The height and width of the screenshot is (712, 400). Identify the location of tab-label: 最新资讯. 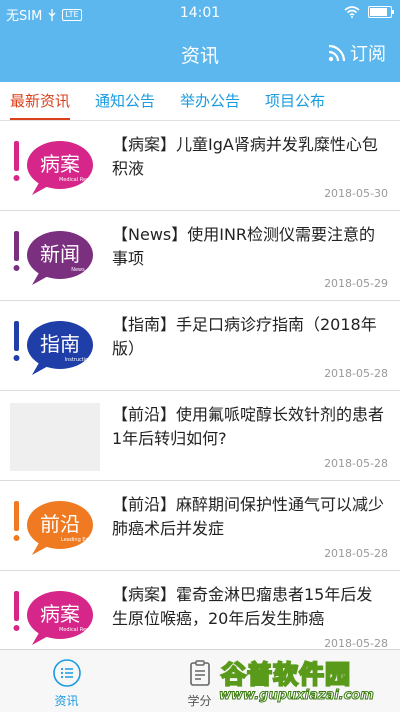
(40, 101).